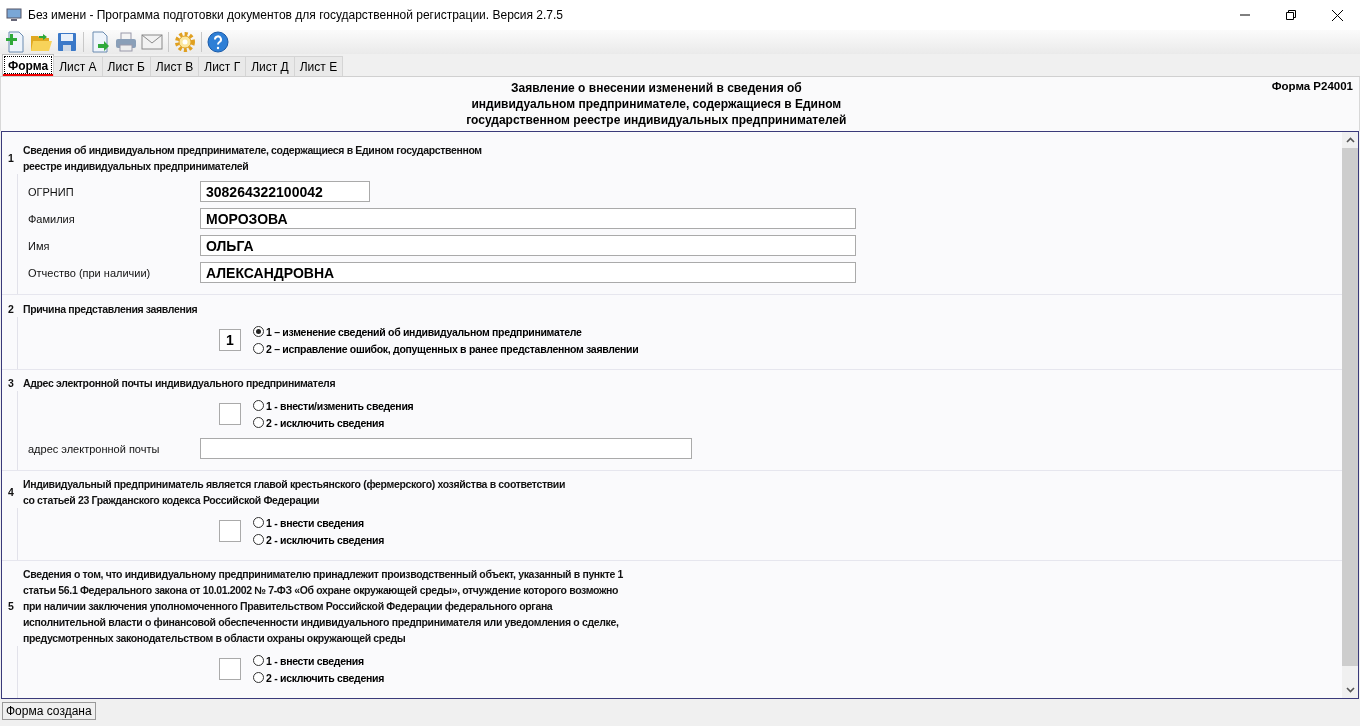 This screenshot has height=726, width=1360. Describe the element at coordinates (528, 272) in the screenshot. I see `text-field: АЛЕКСАНДРОВНА` at that location.